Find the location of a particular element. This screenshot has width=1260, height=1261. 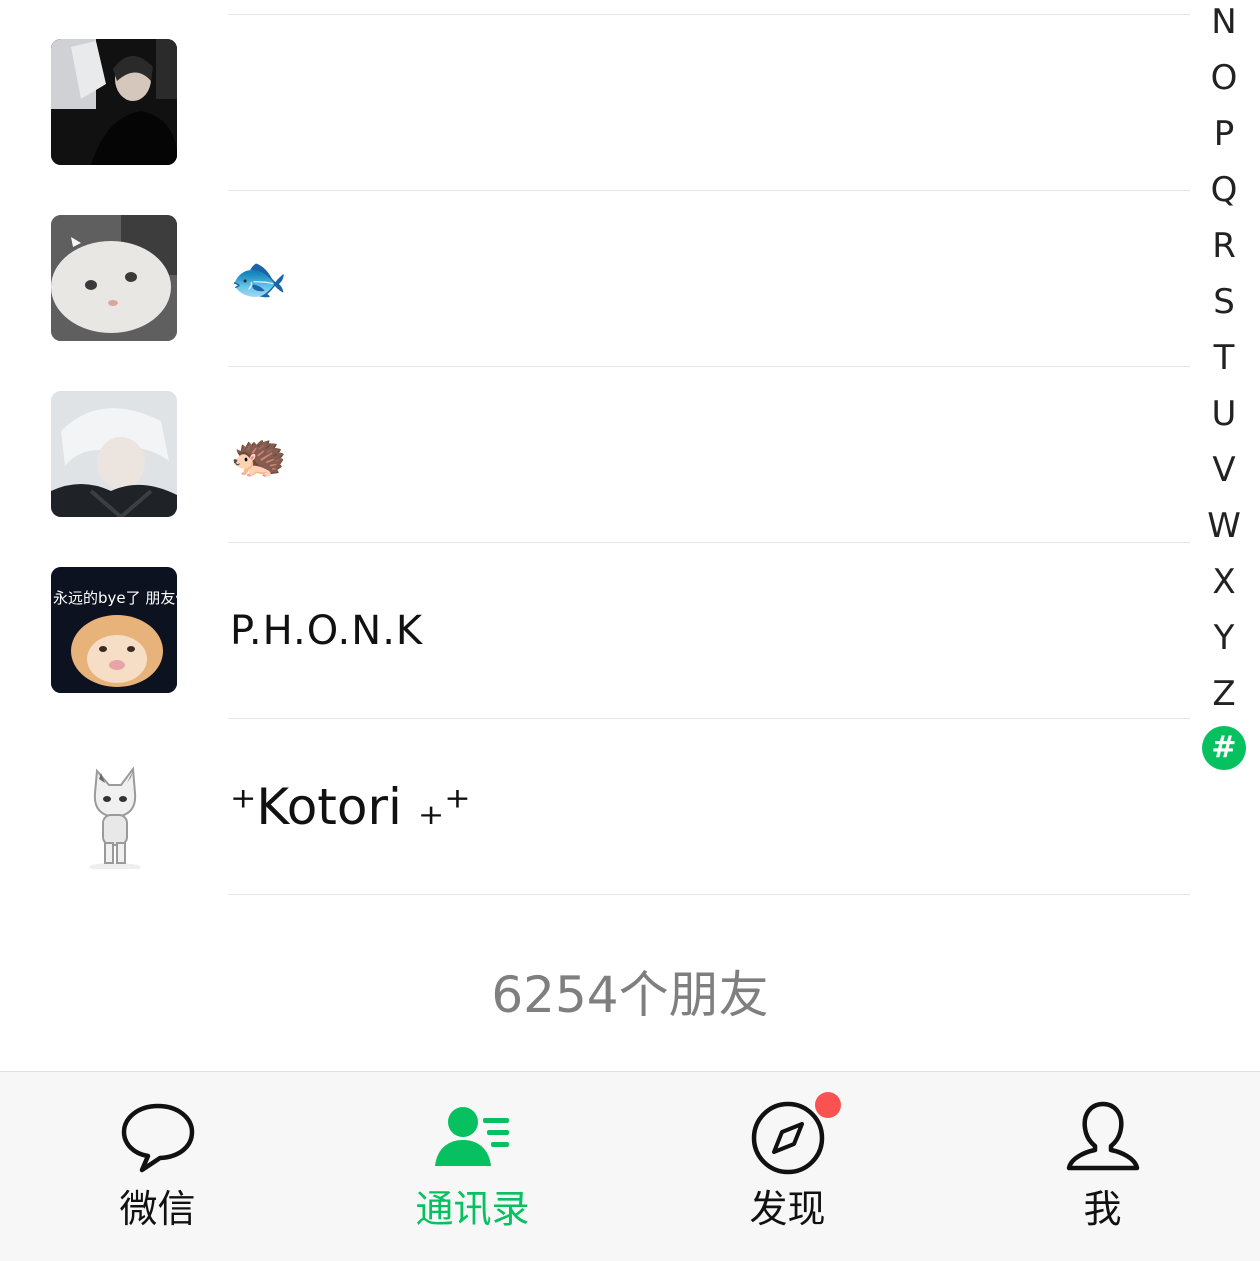

tab-label: 我 is located at coordinates (1102, 1209).